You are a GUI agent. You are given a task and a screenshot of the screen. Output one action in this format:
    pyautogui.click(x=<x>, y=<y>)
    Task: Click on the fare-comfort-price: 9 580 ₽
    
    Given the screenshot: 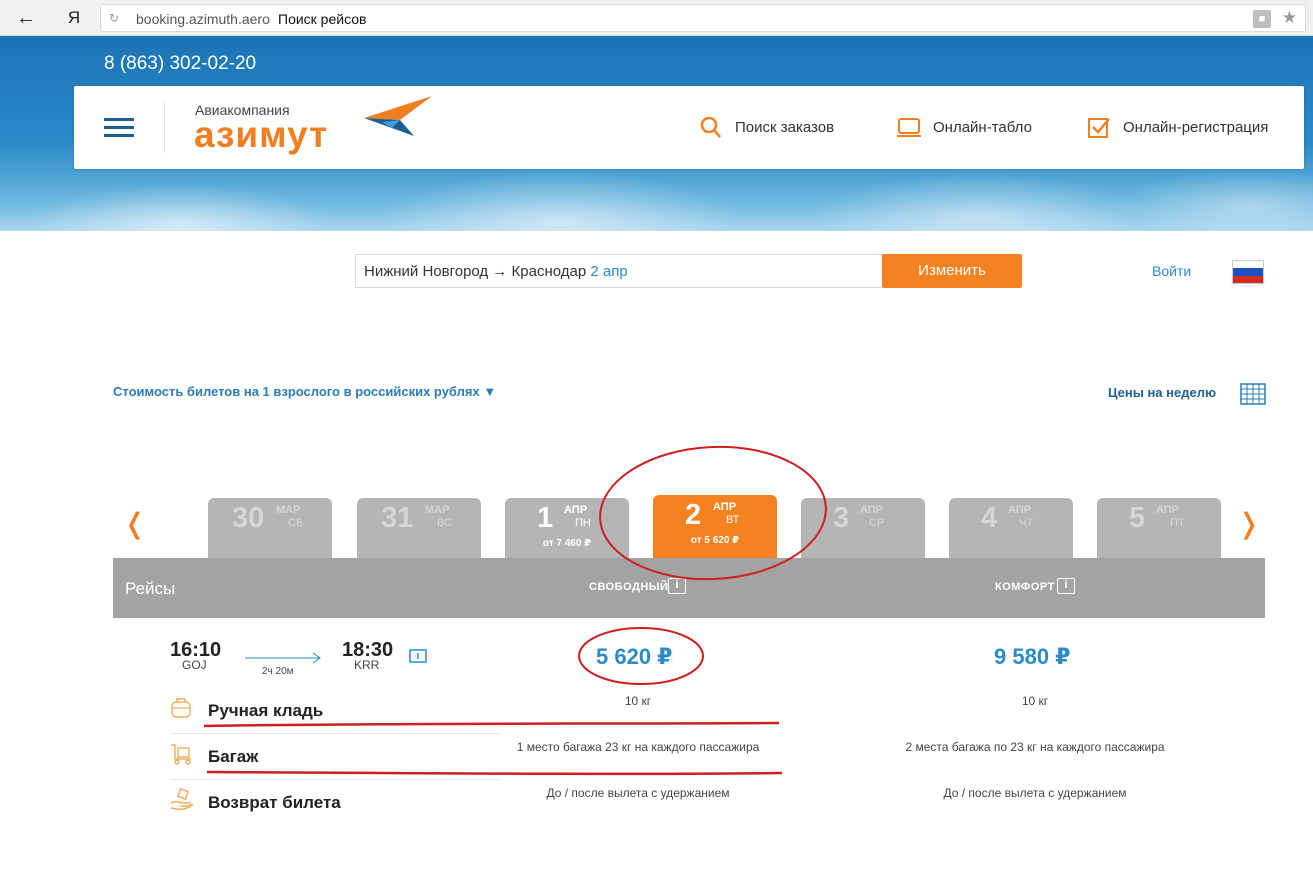 What is the action you would take?
    pyautogui.click(x=1032, y=657)
    